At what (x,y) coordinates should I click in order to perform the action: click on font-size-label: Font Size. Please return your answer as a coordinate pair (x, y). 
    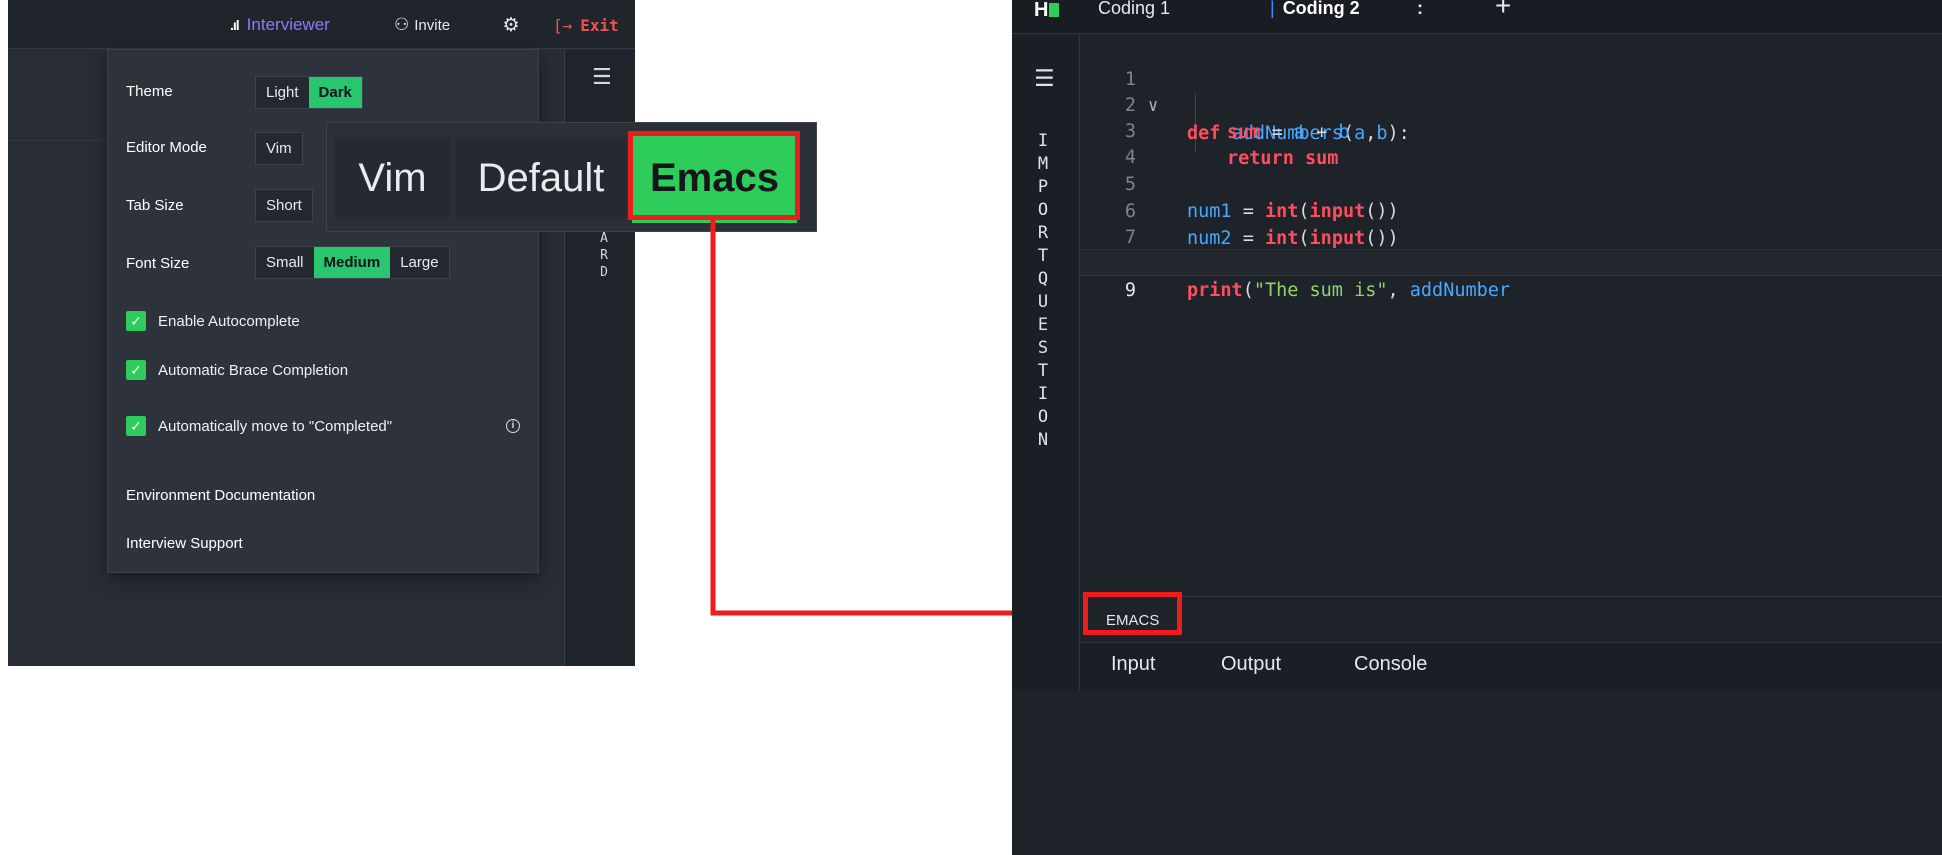
    Looking at the image, I should click on (158, 263).